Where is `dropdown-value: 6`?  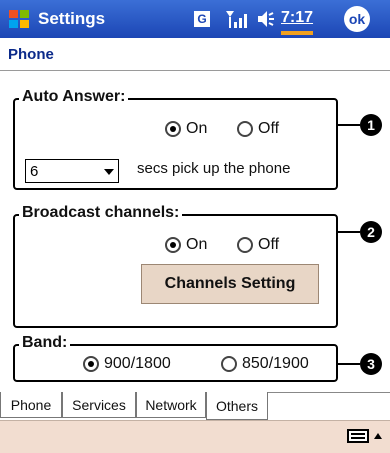
dropdown-value: 6 is located at coordinates (34, 171).